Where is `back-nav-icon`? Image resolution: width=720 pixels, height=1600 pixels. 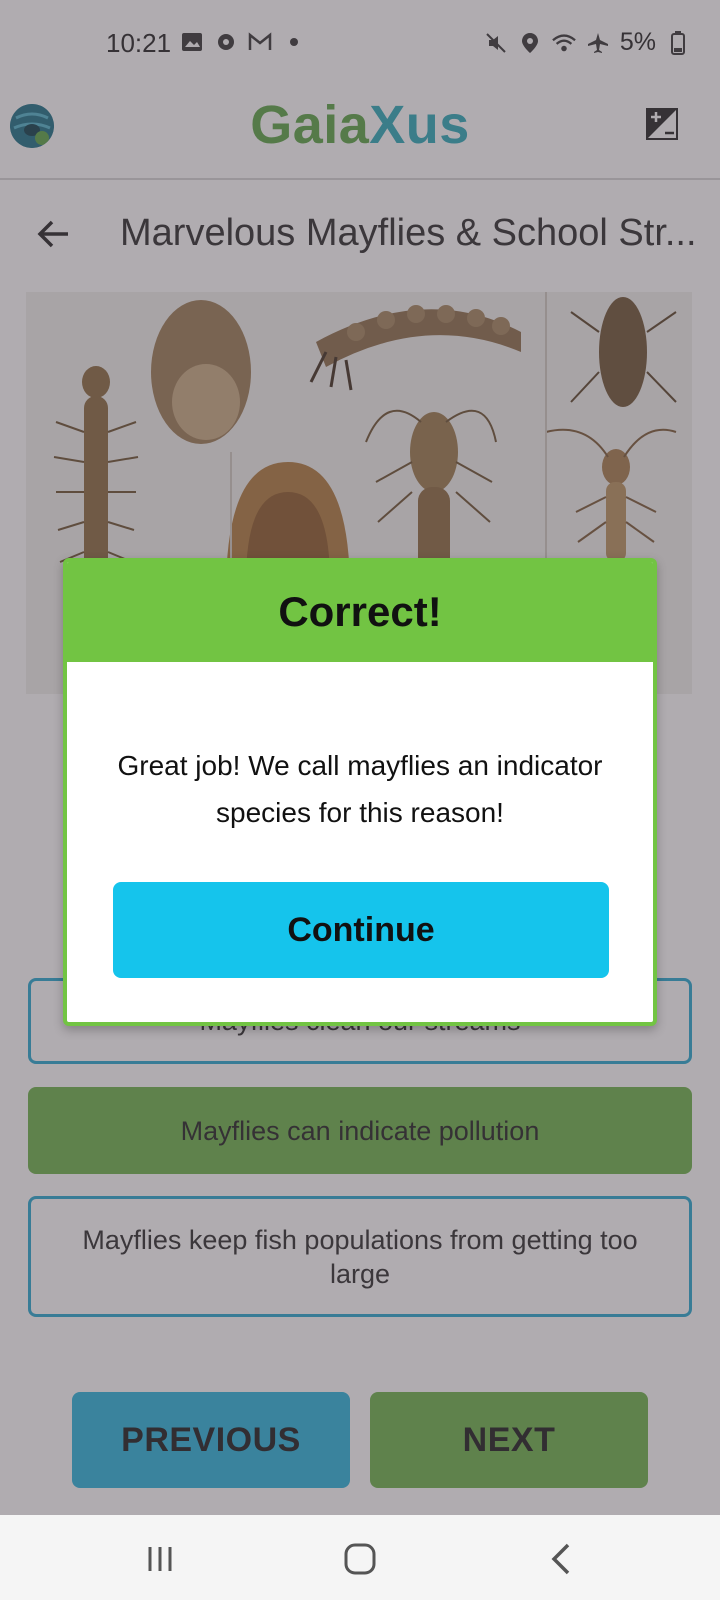 back-nav-icon is located at coordinates (562, 1559).